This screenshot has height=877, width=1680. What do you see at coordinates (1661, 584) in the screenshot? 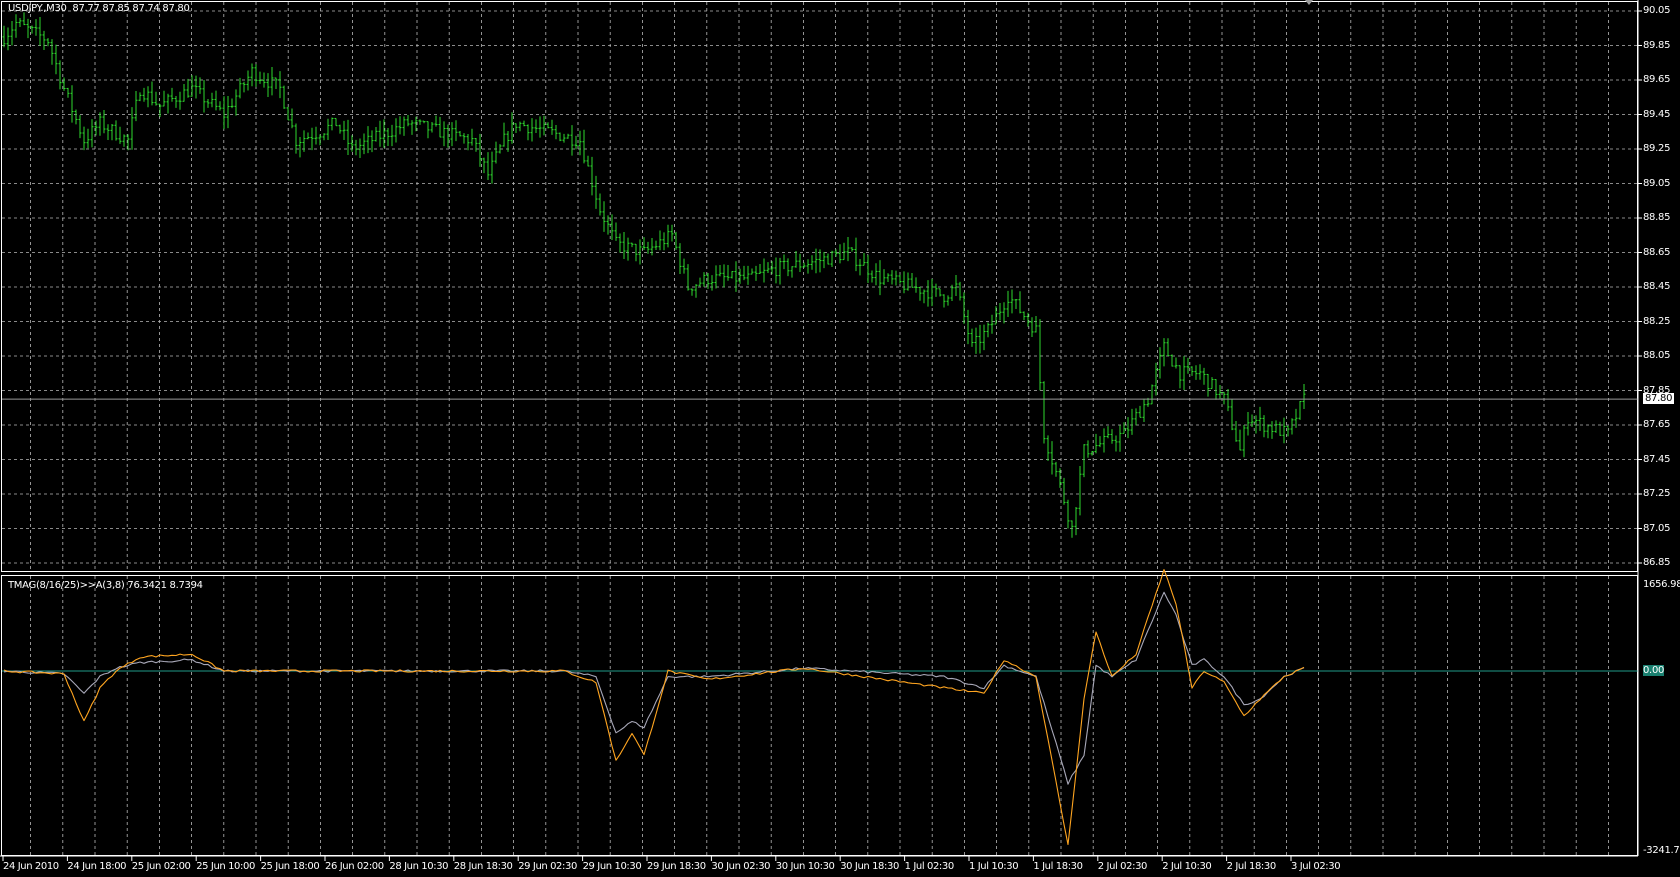
I see `indicator-max-label: 1656.987` at bounding box center [1661, 584].